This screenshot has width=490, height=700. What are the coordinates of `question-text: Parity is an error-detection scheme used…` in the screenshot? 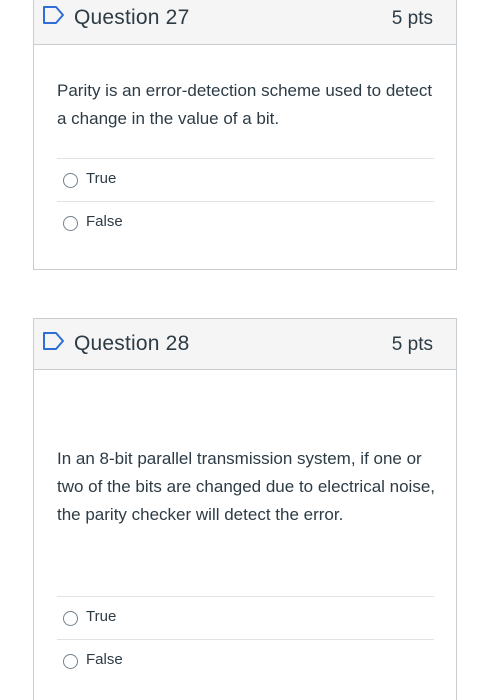 It's located at (245, 104).